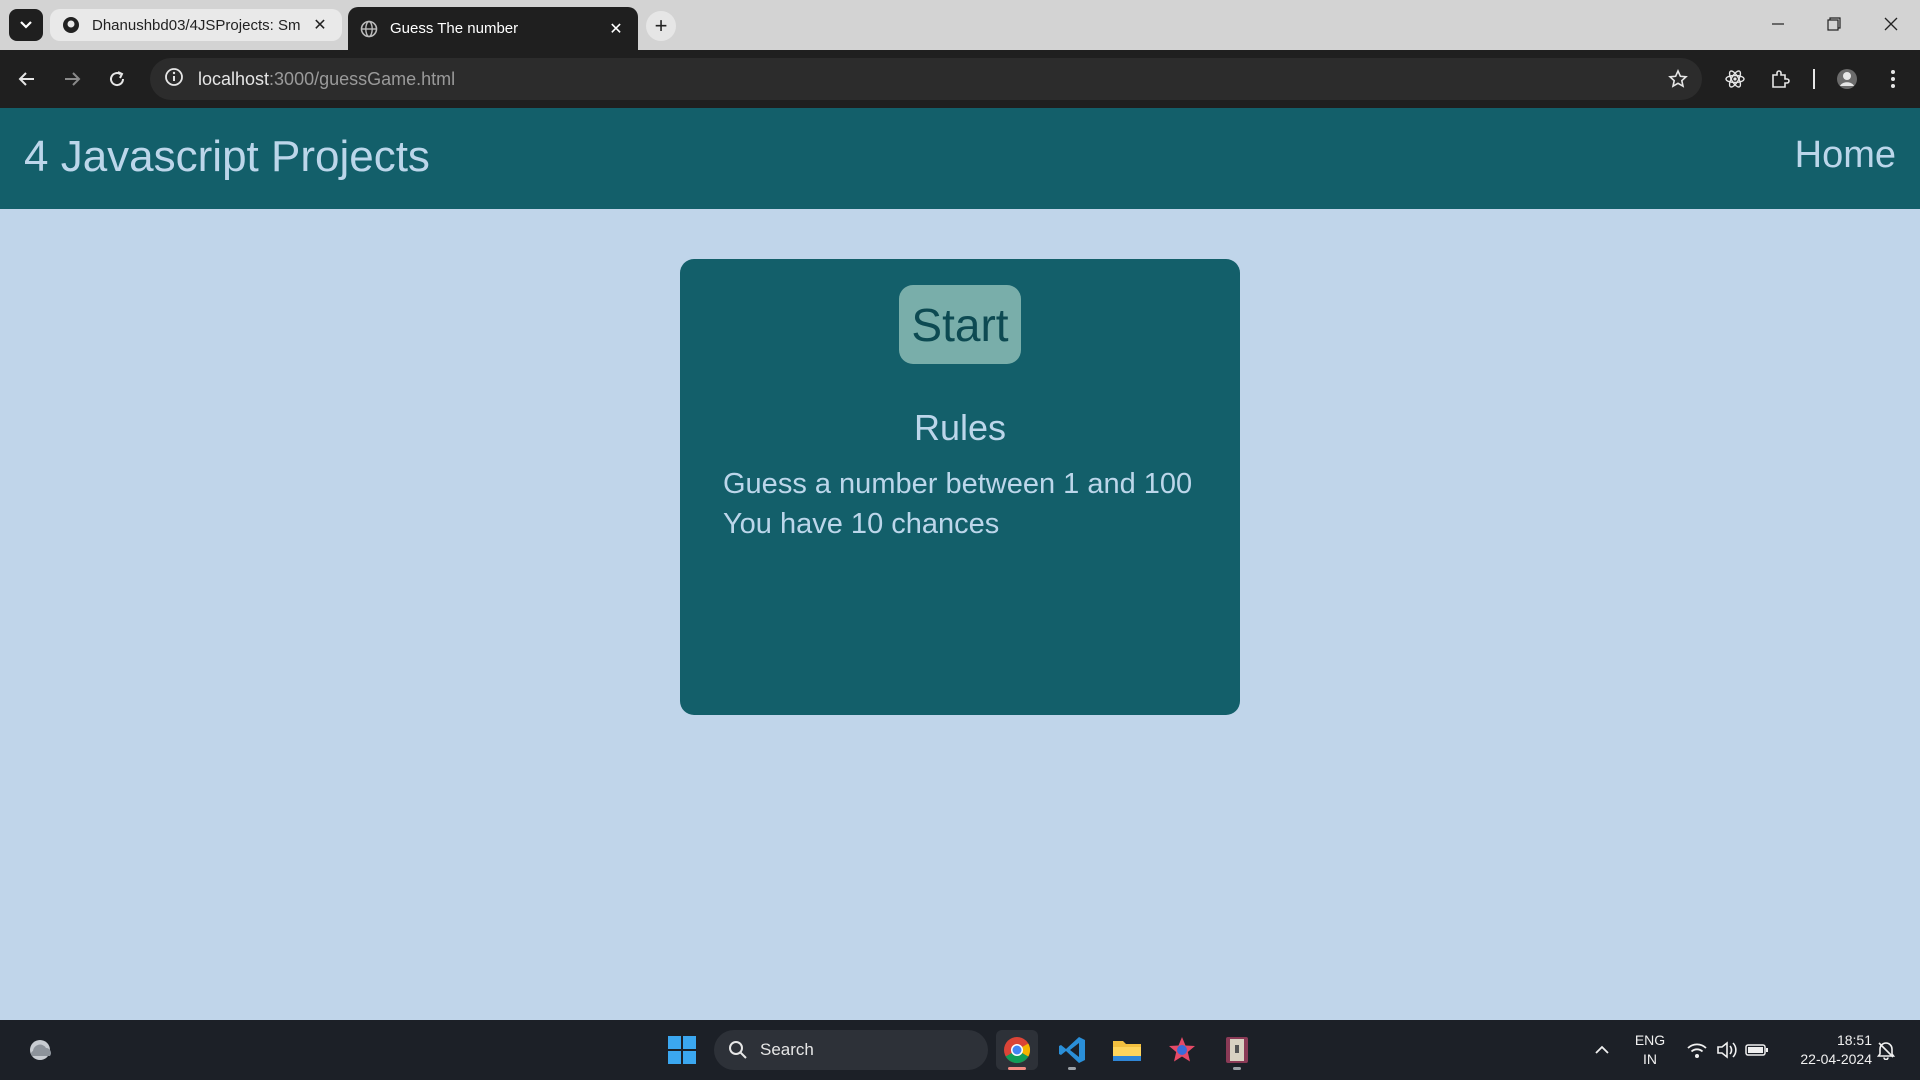 This screenshot has width=1920, height=1080. I want to click on chevron-up-icon, so click(1602, 1050).